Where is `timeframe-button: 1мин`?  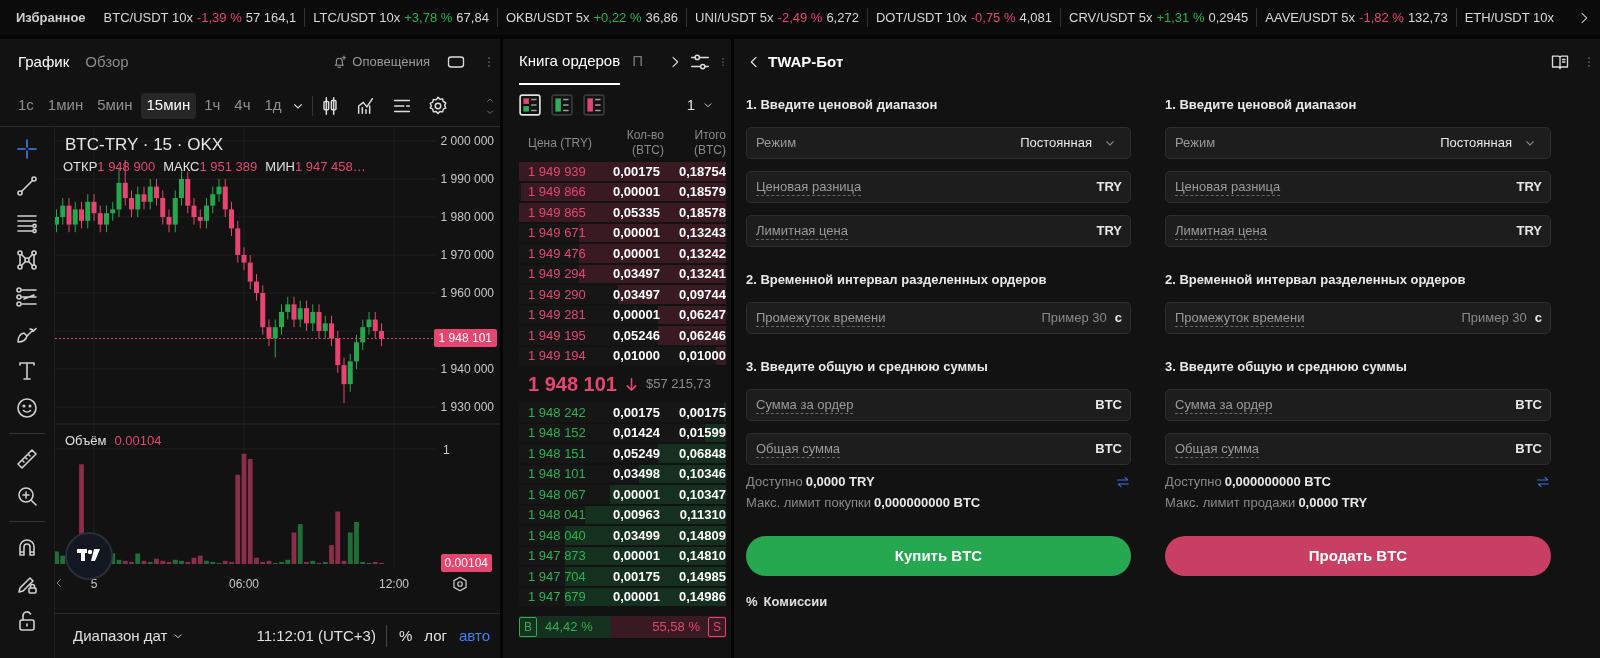
timeframe-button: 1мин is located at coordinates (65, 105).